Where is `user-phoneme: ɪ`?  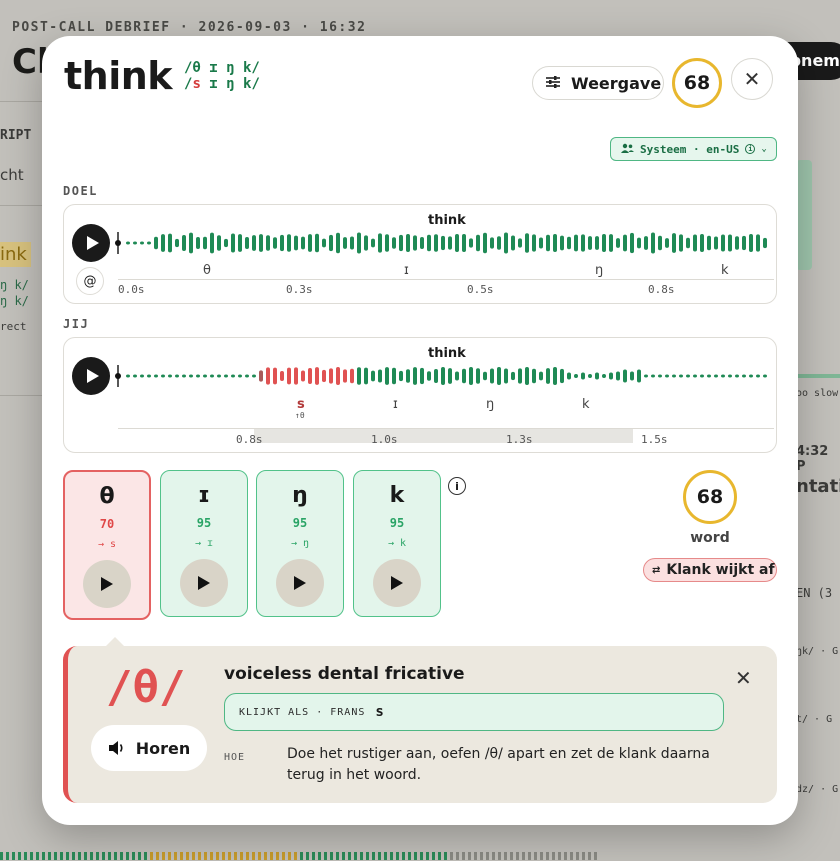 user-phoneme: ɪ is located at coordinates (395, 404).